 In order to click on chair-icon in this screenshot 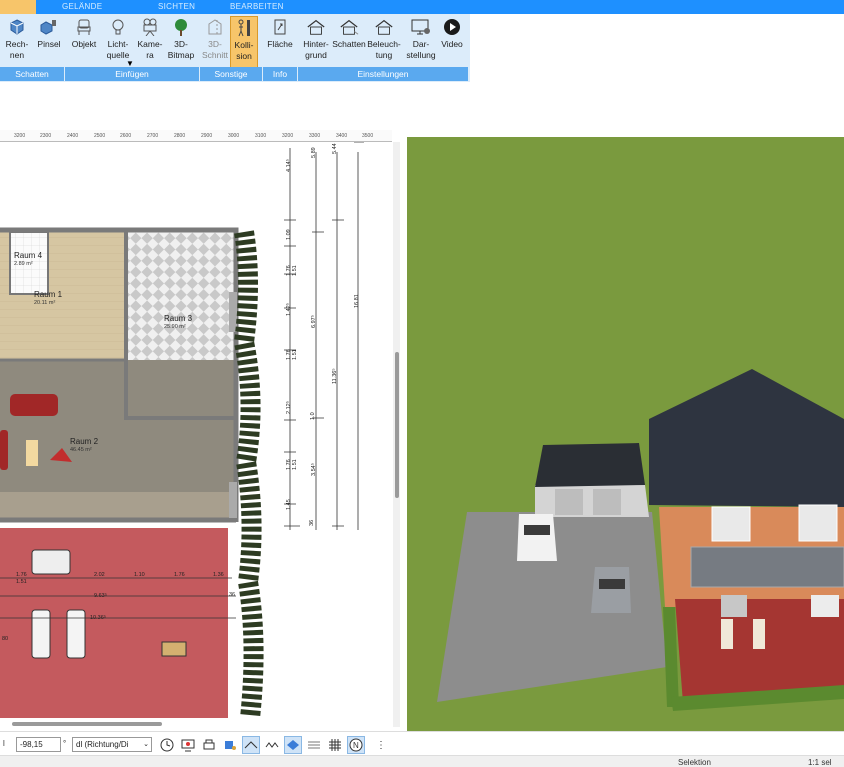, I will do `click(84, 27)`.